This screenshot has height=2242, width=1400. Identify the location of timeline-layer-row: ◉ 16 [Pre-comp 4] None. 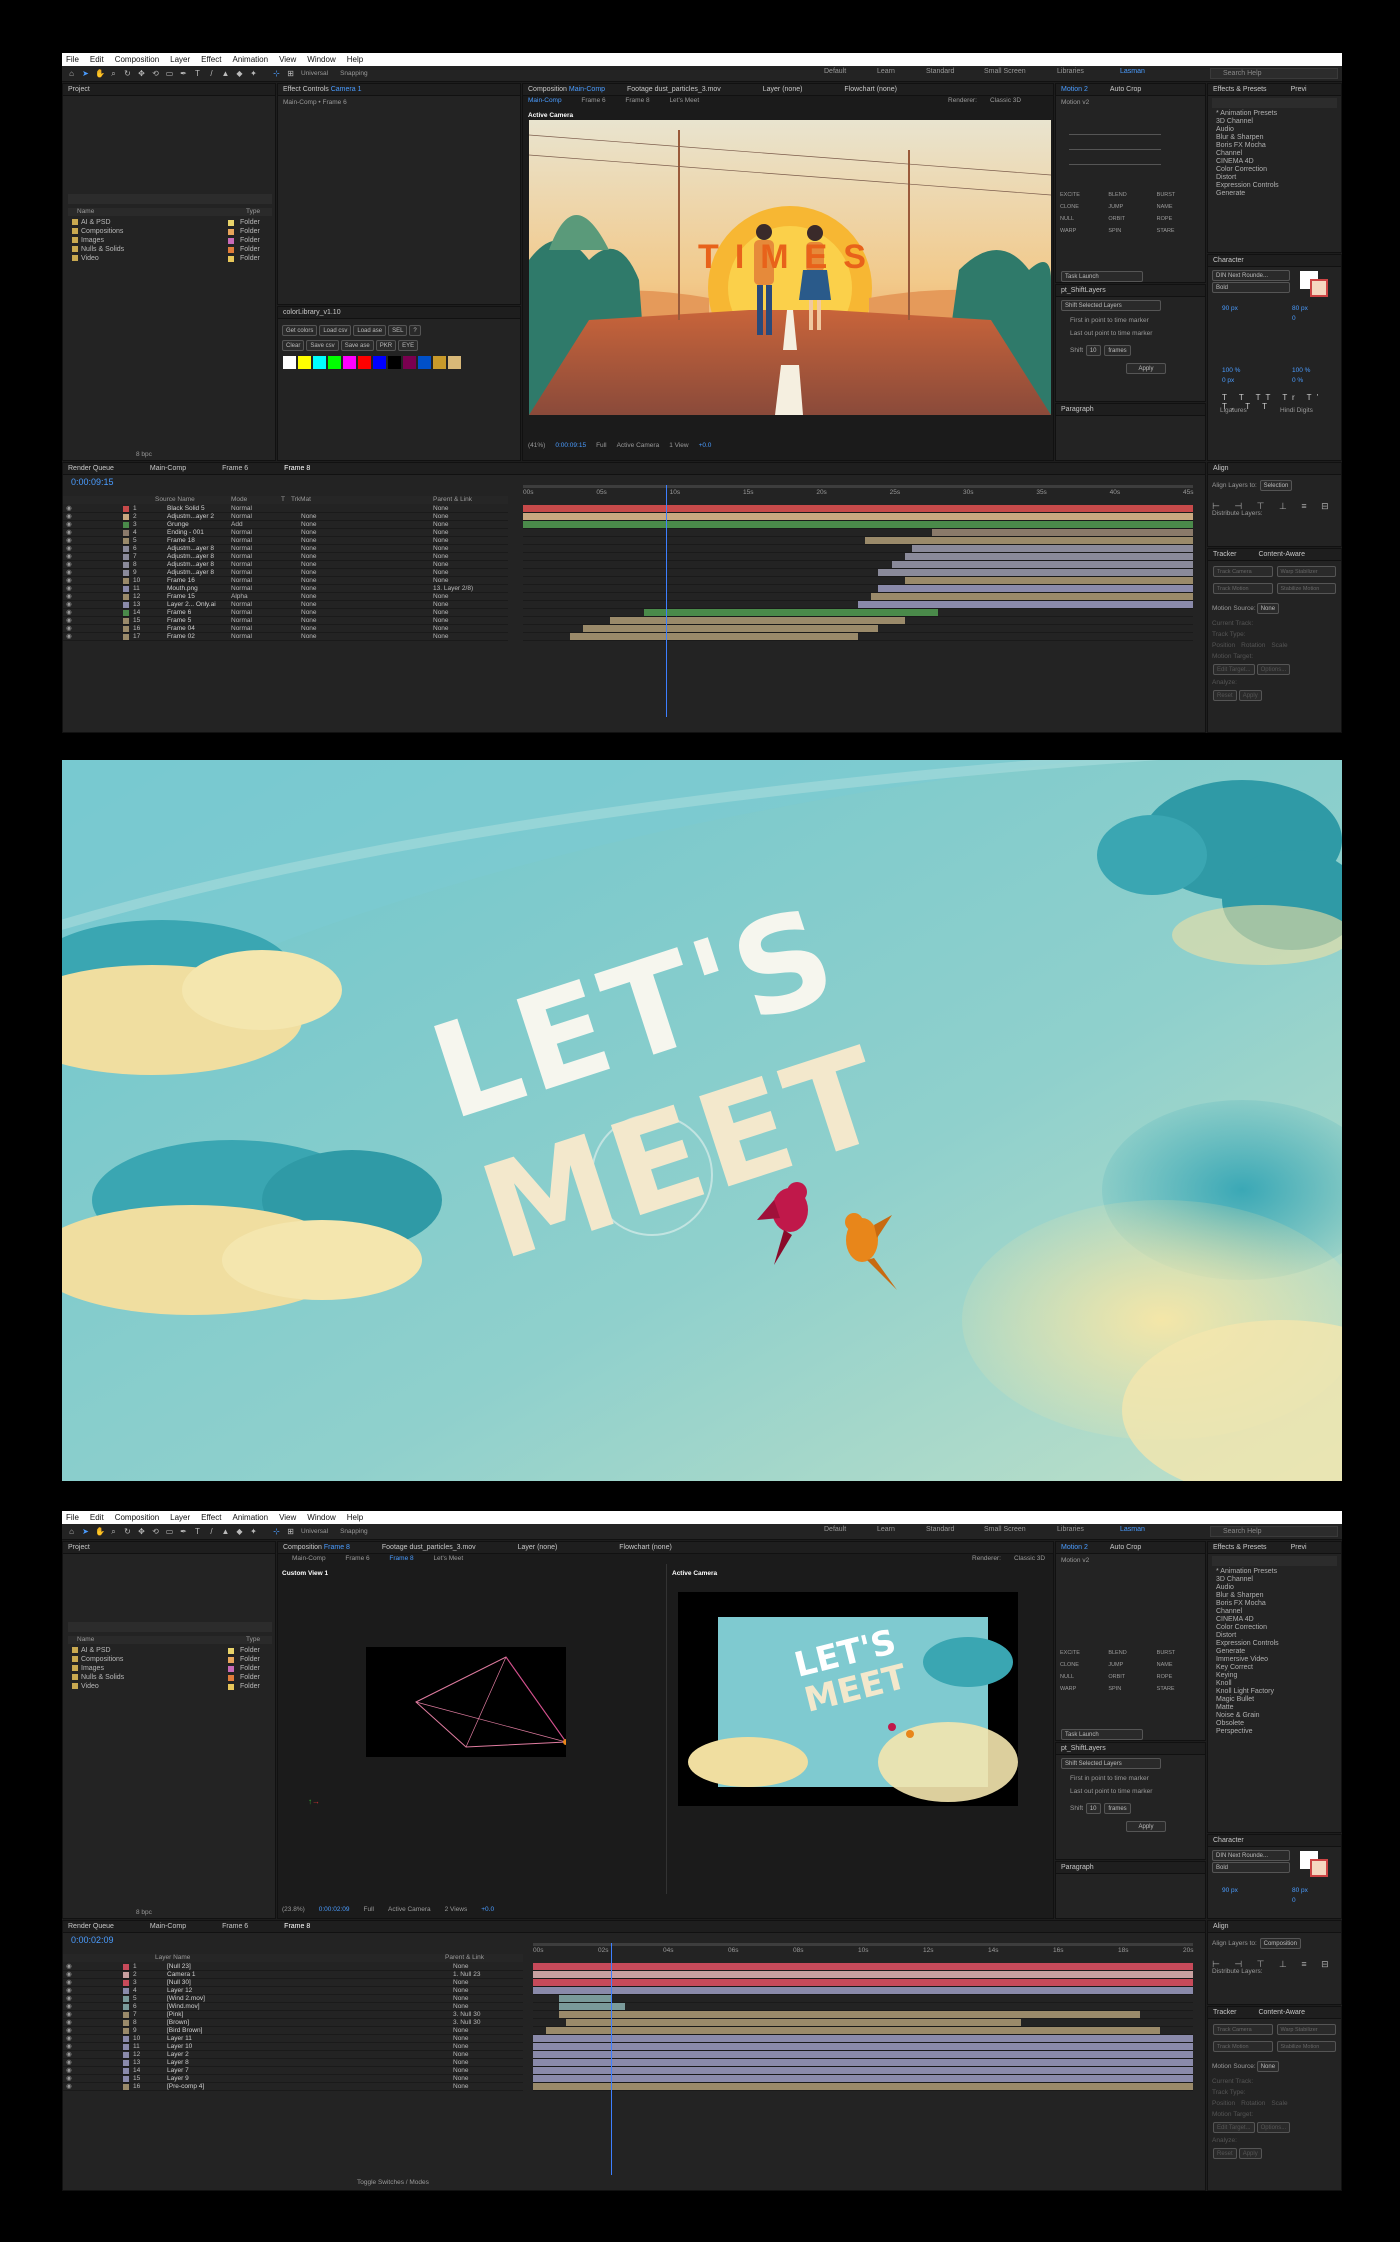
(293, 2087).